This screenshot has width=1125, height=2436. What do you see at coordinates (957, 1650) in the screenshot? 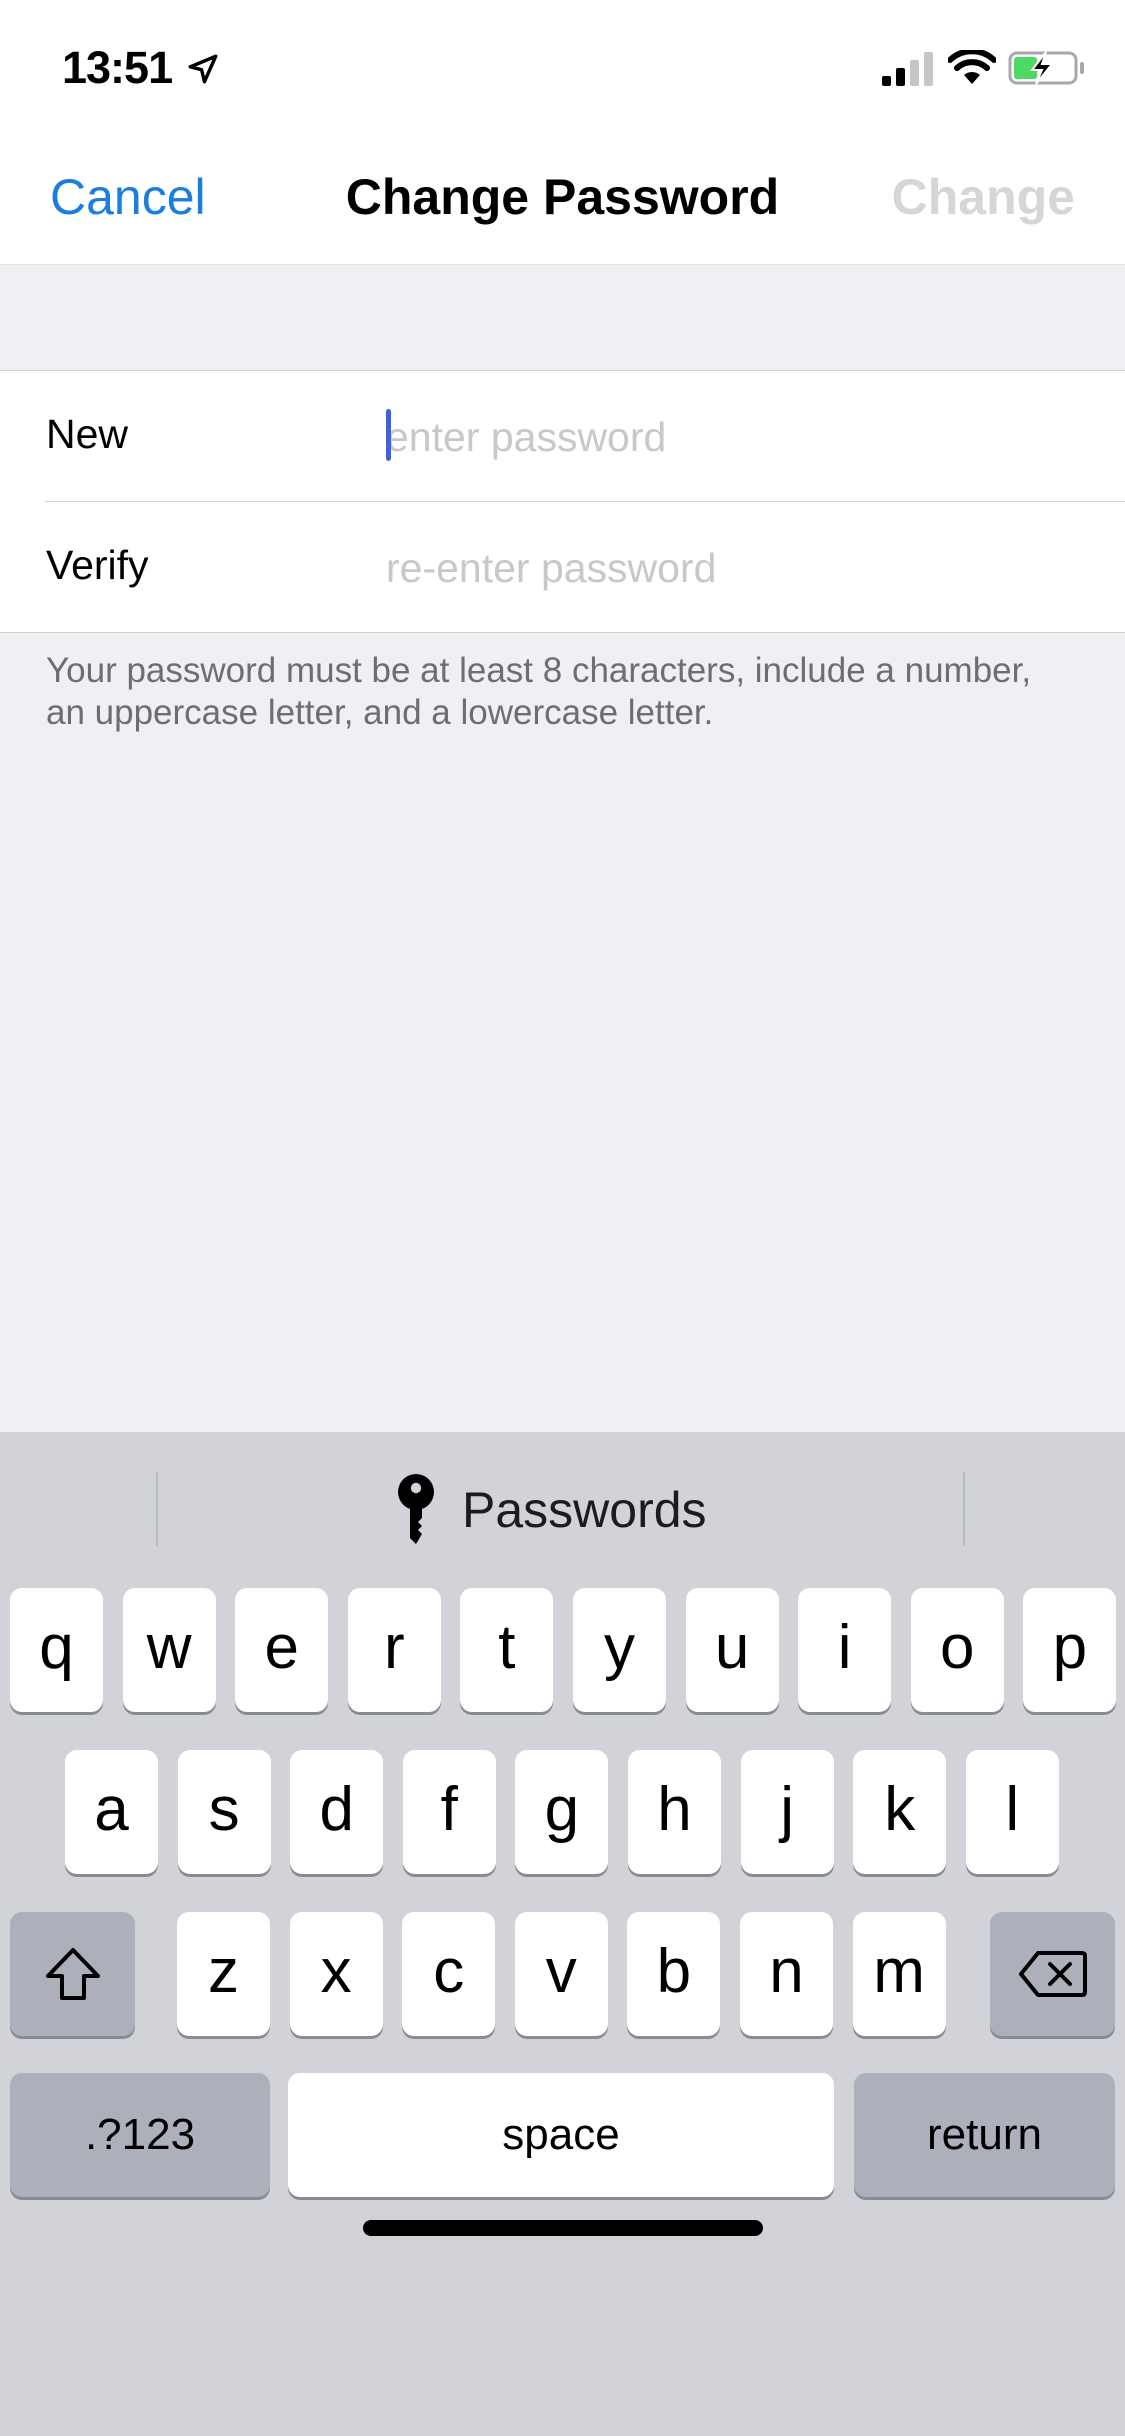
I see `key-o: o` at bounding box center [957, 1650].